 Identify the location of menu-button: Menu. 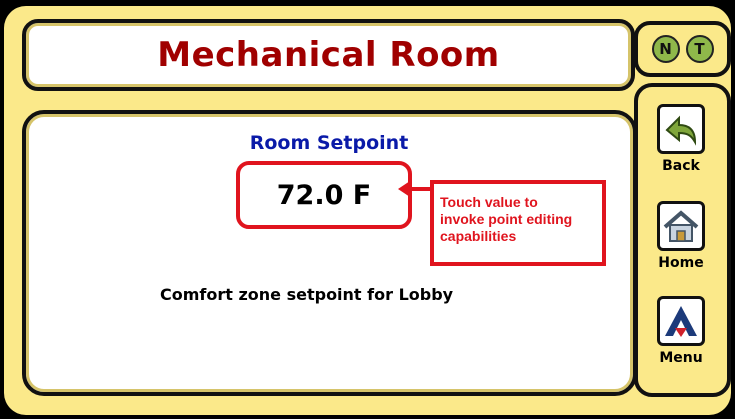
(681, 331).